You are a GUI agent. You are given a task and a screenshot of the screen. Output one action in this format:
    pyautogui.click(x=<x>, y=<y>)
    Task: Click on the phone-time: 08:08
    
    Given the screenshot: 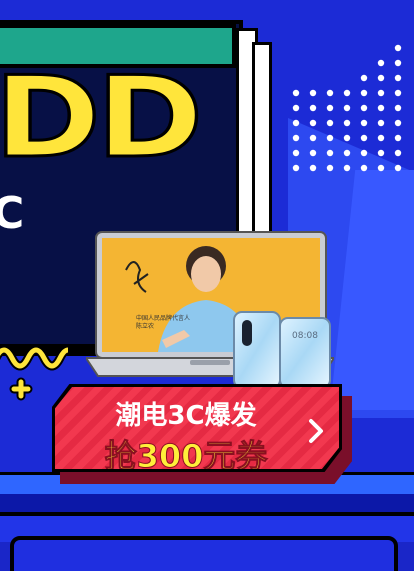 What is the action you would take?
    pyautogui.click(x=305, y=336)
    